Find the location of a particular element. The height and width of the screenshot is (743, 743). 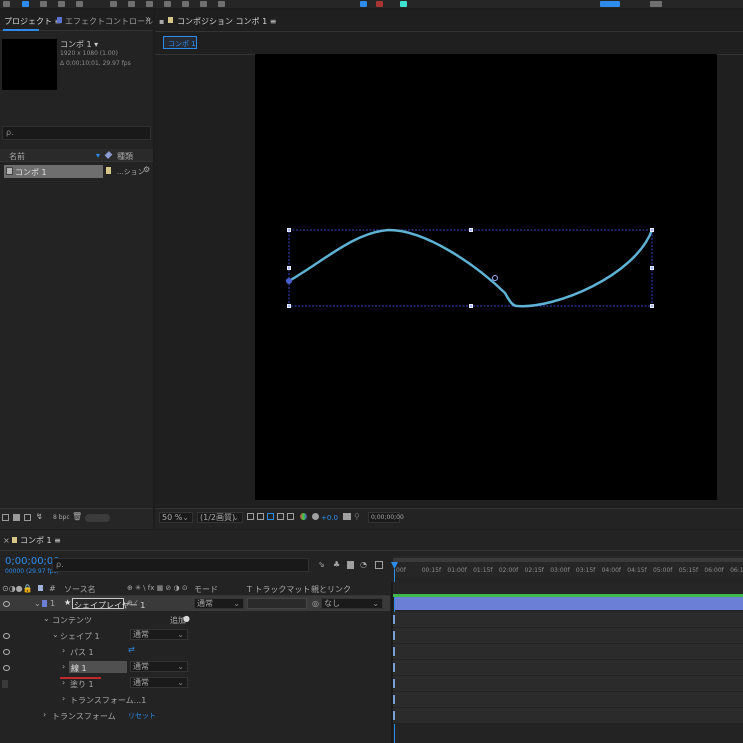

stroke-mode-dropdown: 通常 ⌄ is located at coordinates (159, 666).